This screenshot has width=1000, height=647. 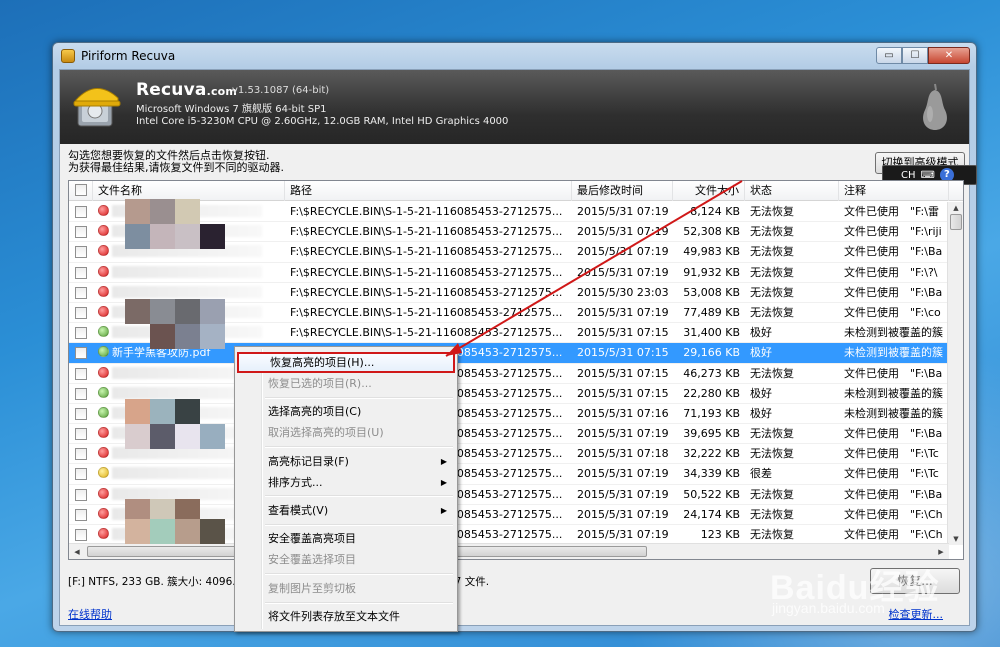 I want to click on file-size: 123 KB, so click(x=720, y=534).